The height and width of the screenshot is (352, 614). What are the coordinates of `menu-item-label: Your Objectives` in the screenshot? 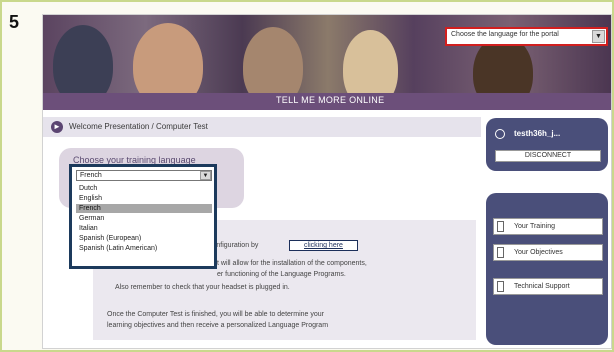 It's located at (538, 252).